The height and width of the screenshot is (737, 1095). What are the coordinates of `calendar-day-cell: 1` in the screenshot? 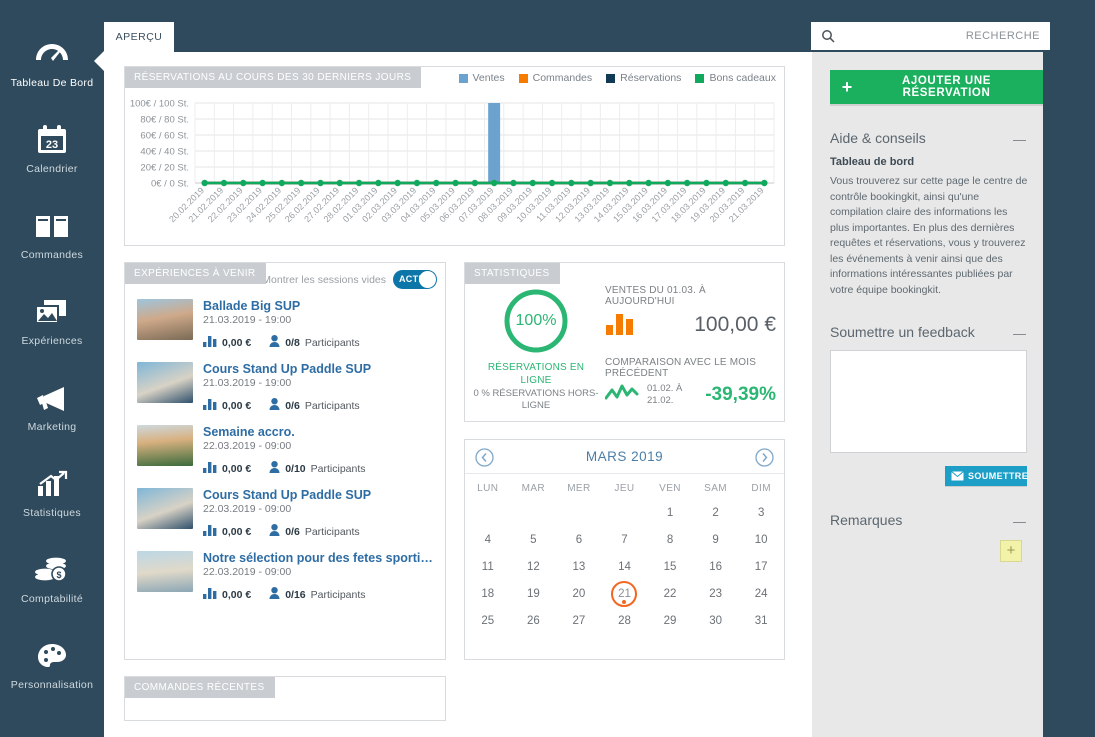 It's located at (670, 512).